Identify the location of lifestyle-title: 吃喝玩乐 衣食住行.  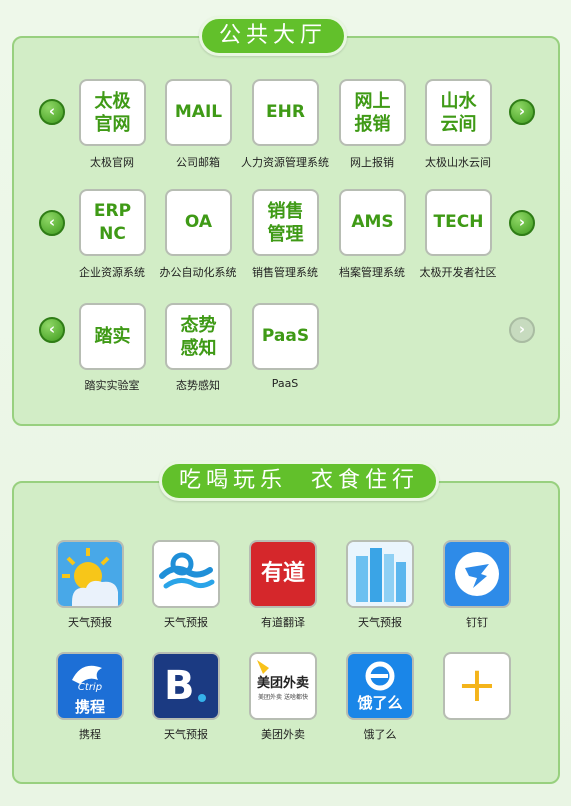
(299, 481).